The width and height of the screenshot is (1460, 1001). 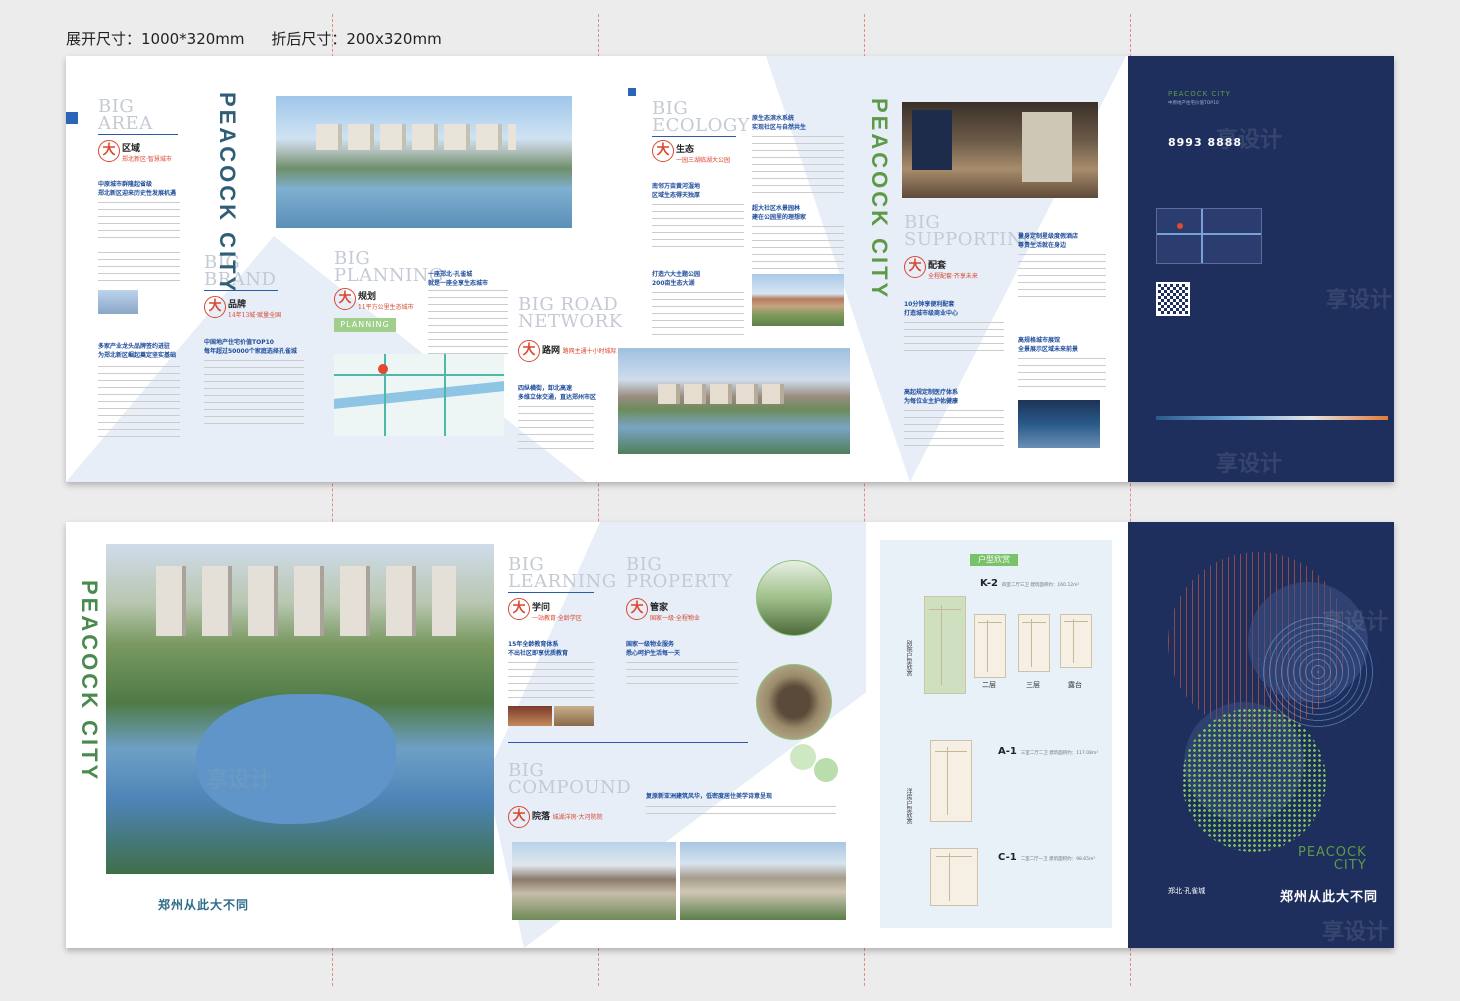 I want to click on floor-label: 三层, so click(x=1033, y=685).